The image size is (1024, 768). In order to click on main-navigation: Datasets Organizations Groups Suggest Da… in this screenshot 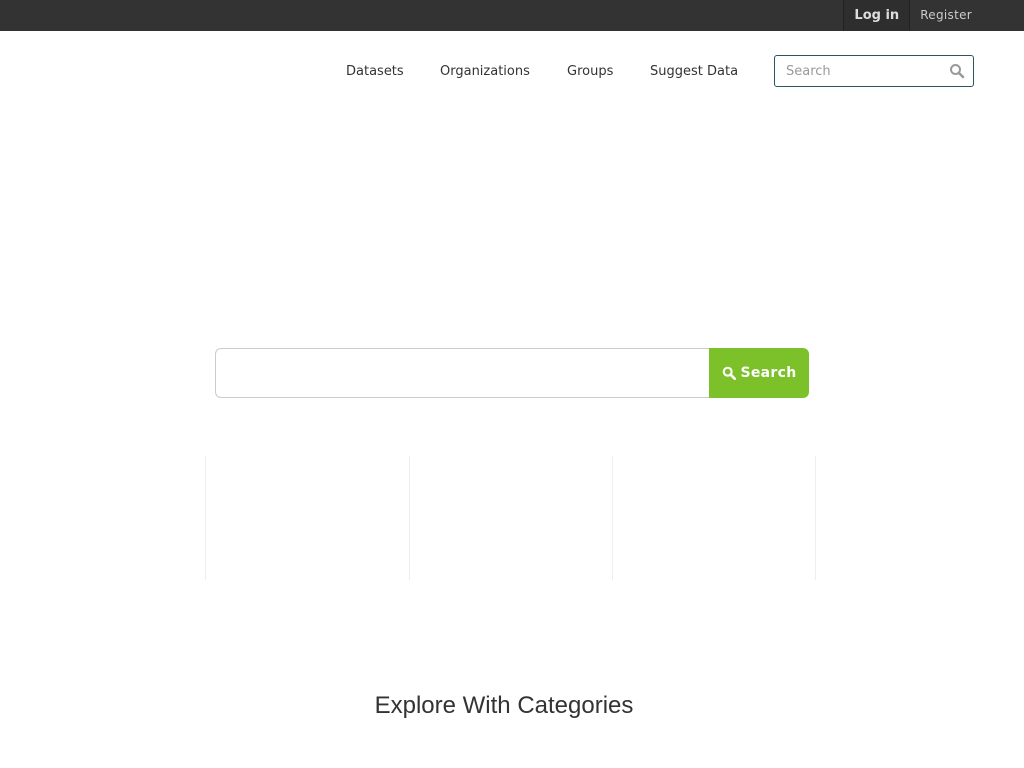, I will do `click(512, 71)`.